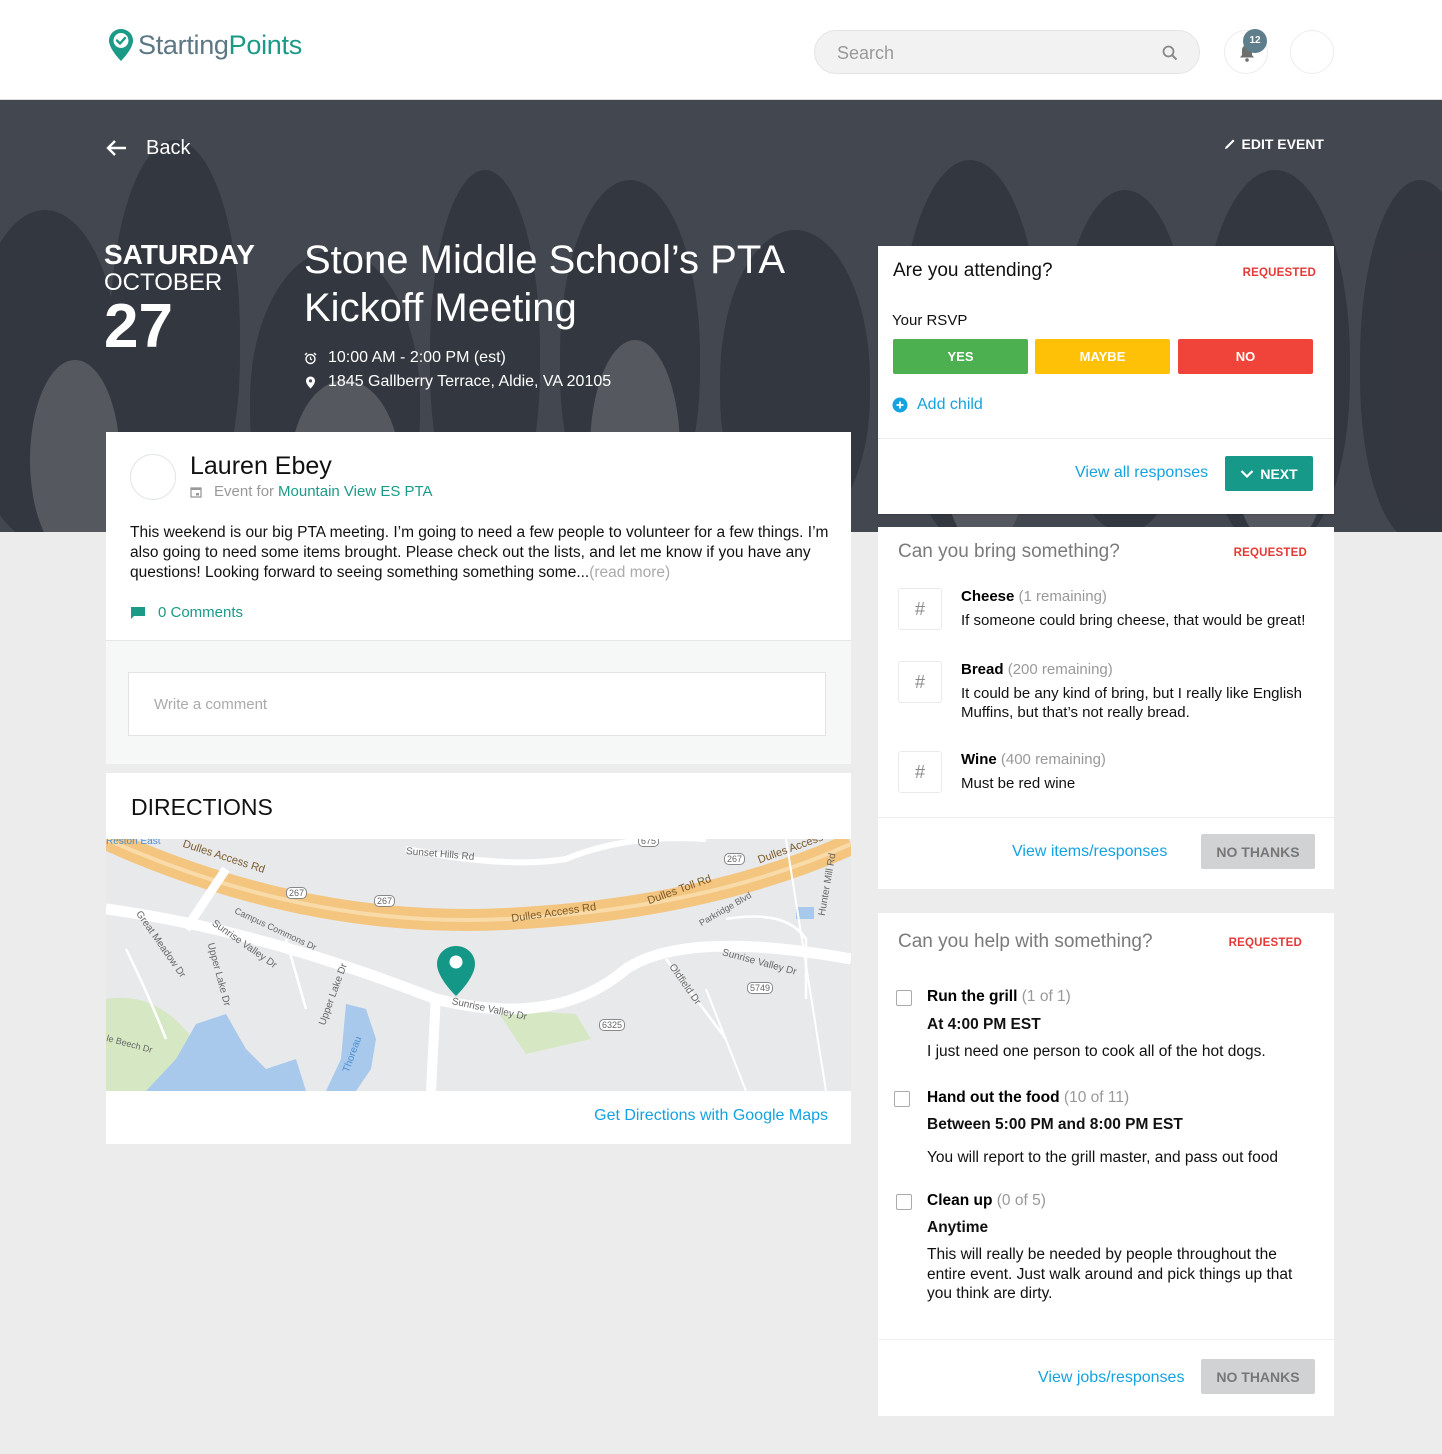 This screenshot has height=1454, width=1442. What do you see at coordinates (457, 382) in the screenshot?
I see `event-location: 1845 Gallberry Terrace, Aldie, VA 20105` at bounding box center [457, 382].